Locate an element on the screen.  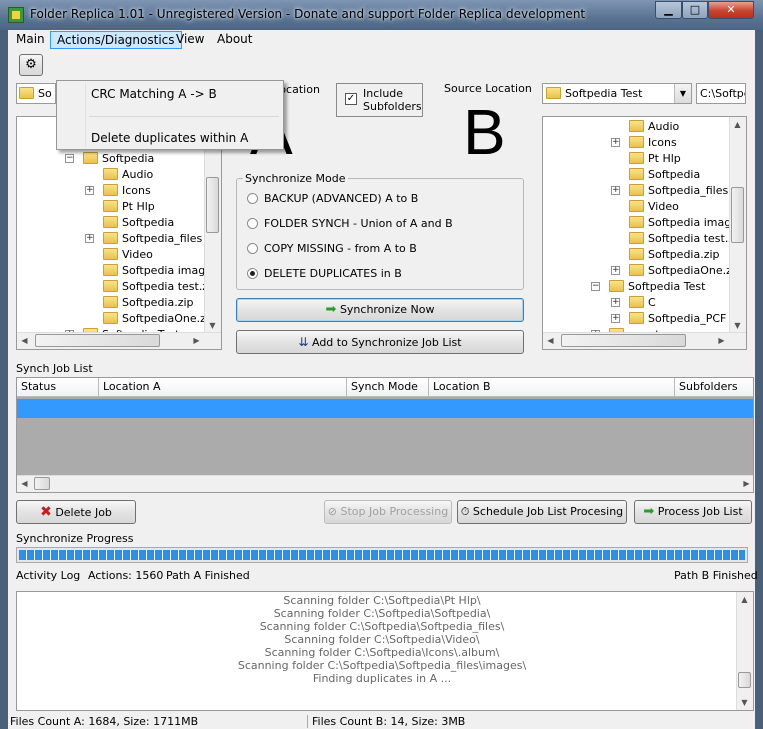
column-header: Location B is located at coordinates (552, 387).